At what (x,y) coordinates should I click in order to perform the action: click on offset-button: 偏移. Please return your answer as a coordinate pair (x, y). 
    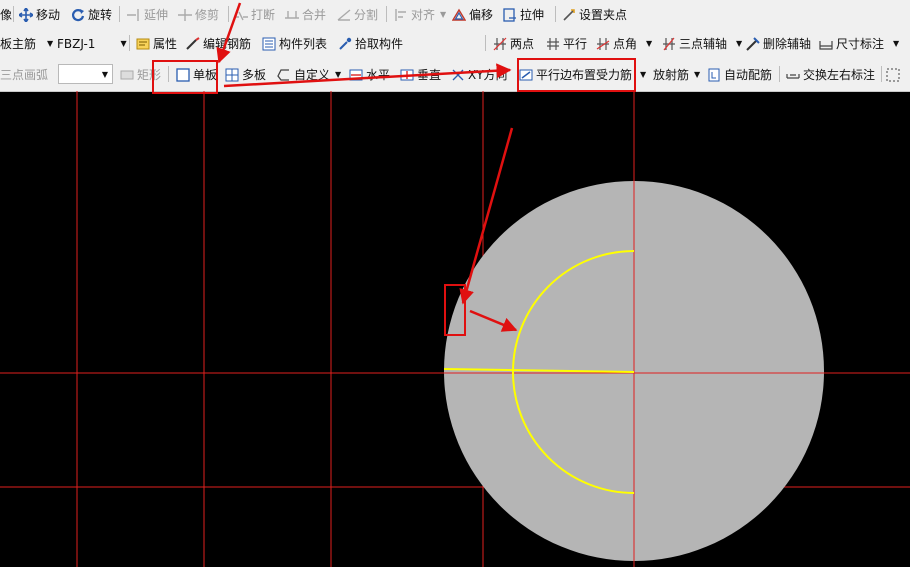
    Looking at the image, I should click on (472, 14).